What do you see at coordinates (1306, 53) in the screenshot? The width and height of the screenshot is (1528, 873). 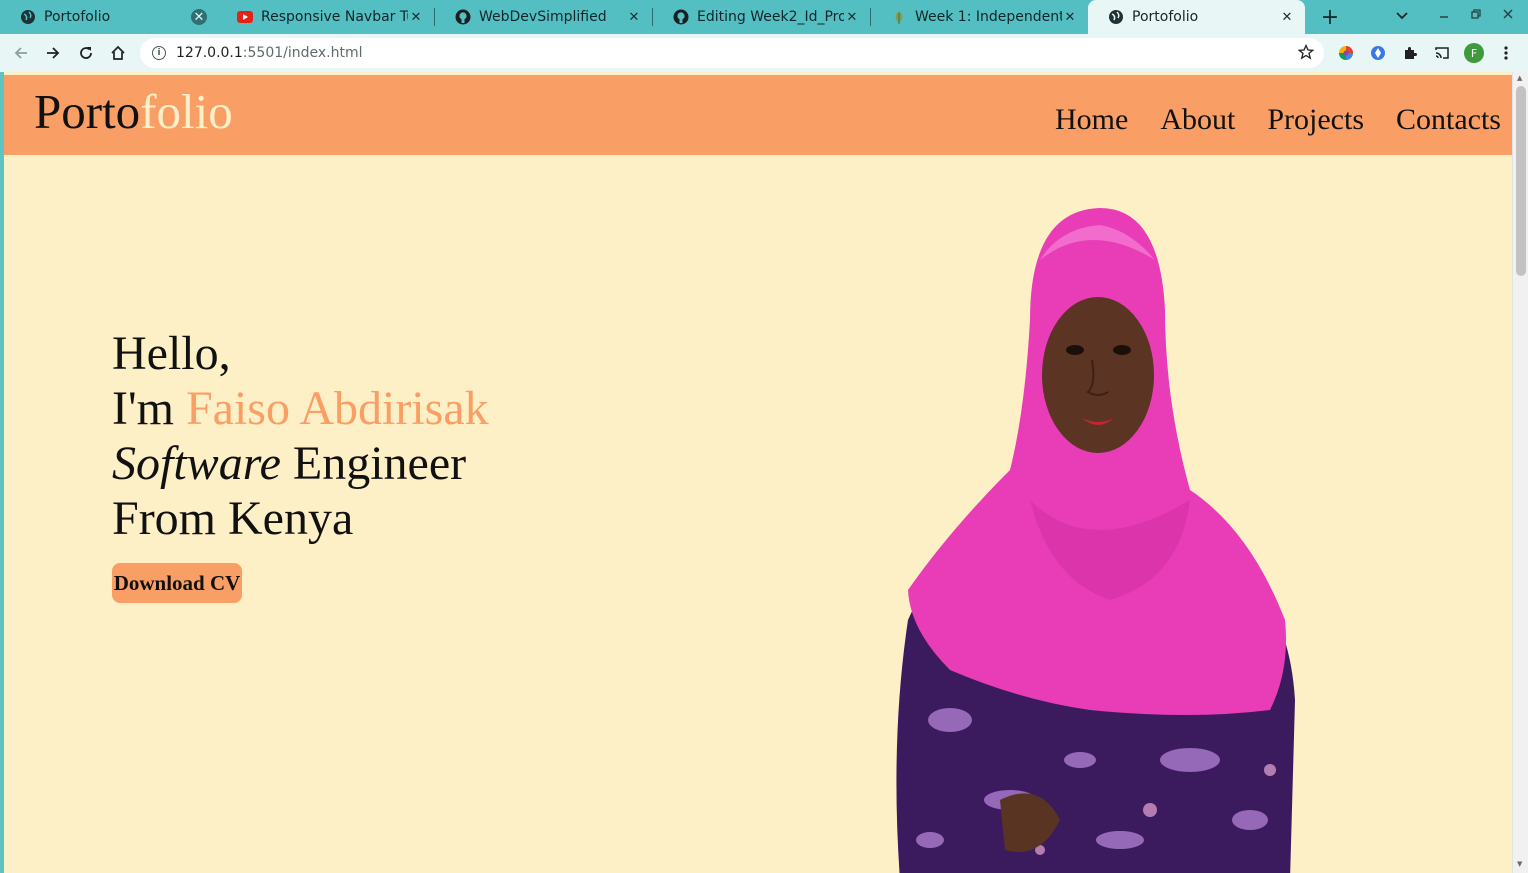 I see `bookmark-star-icon` at bounding box center [1306, 53].